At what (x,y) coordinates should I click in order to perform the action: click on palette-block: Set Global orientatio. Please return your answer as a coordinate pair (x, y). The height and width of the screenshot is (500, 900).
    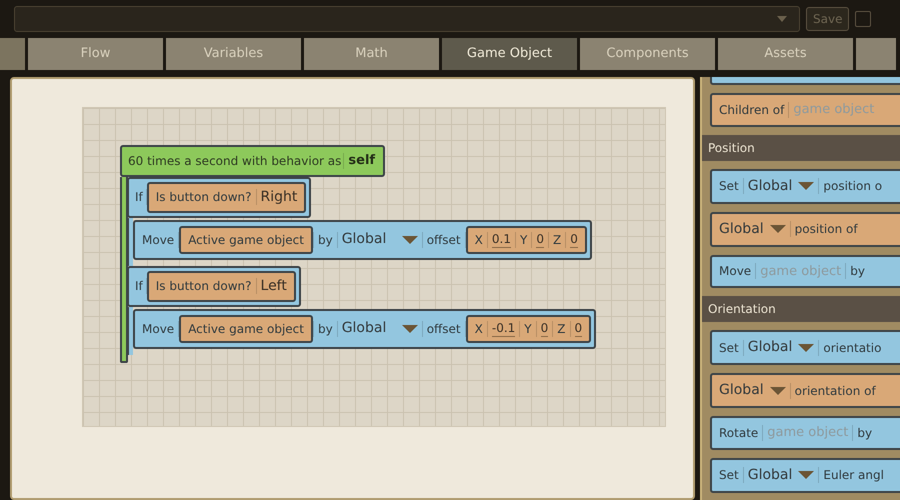
    Looking at the image, I should click on (805, 347).